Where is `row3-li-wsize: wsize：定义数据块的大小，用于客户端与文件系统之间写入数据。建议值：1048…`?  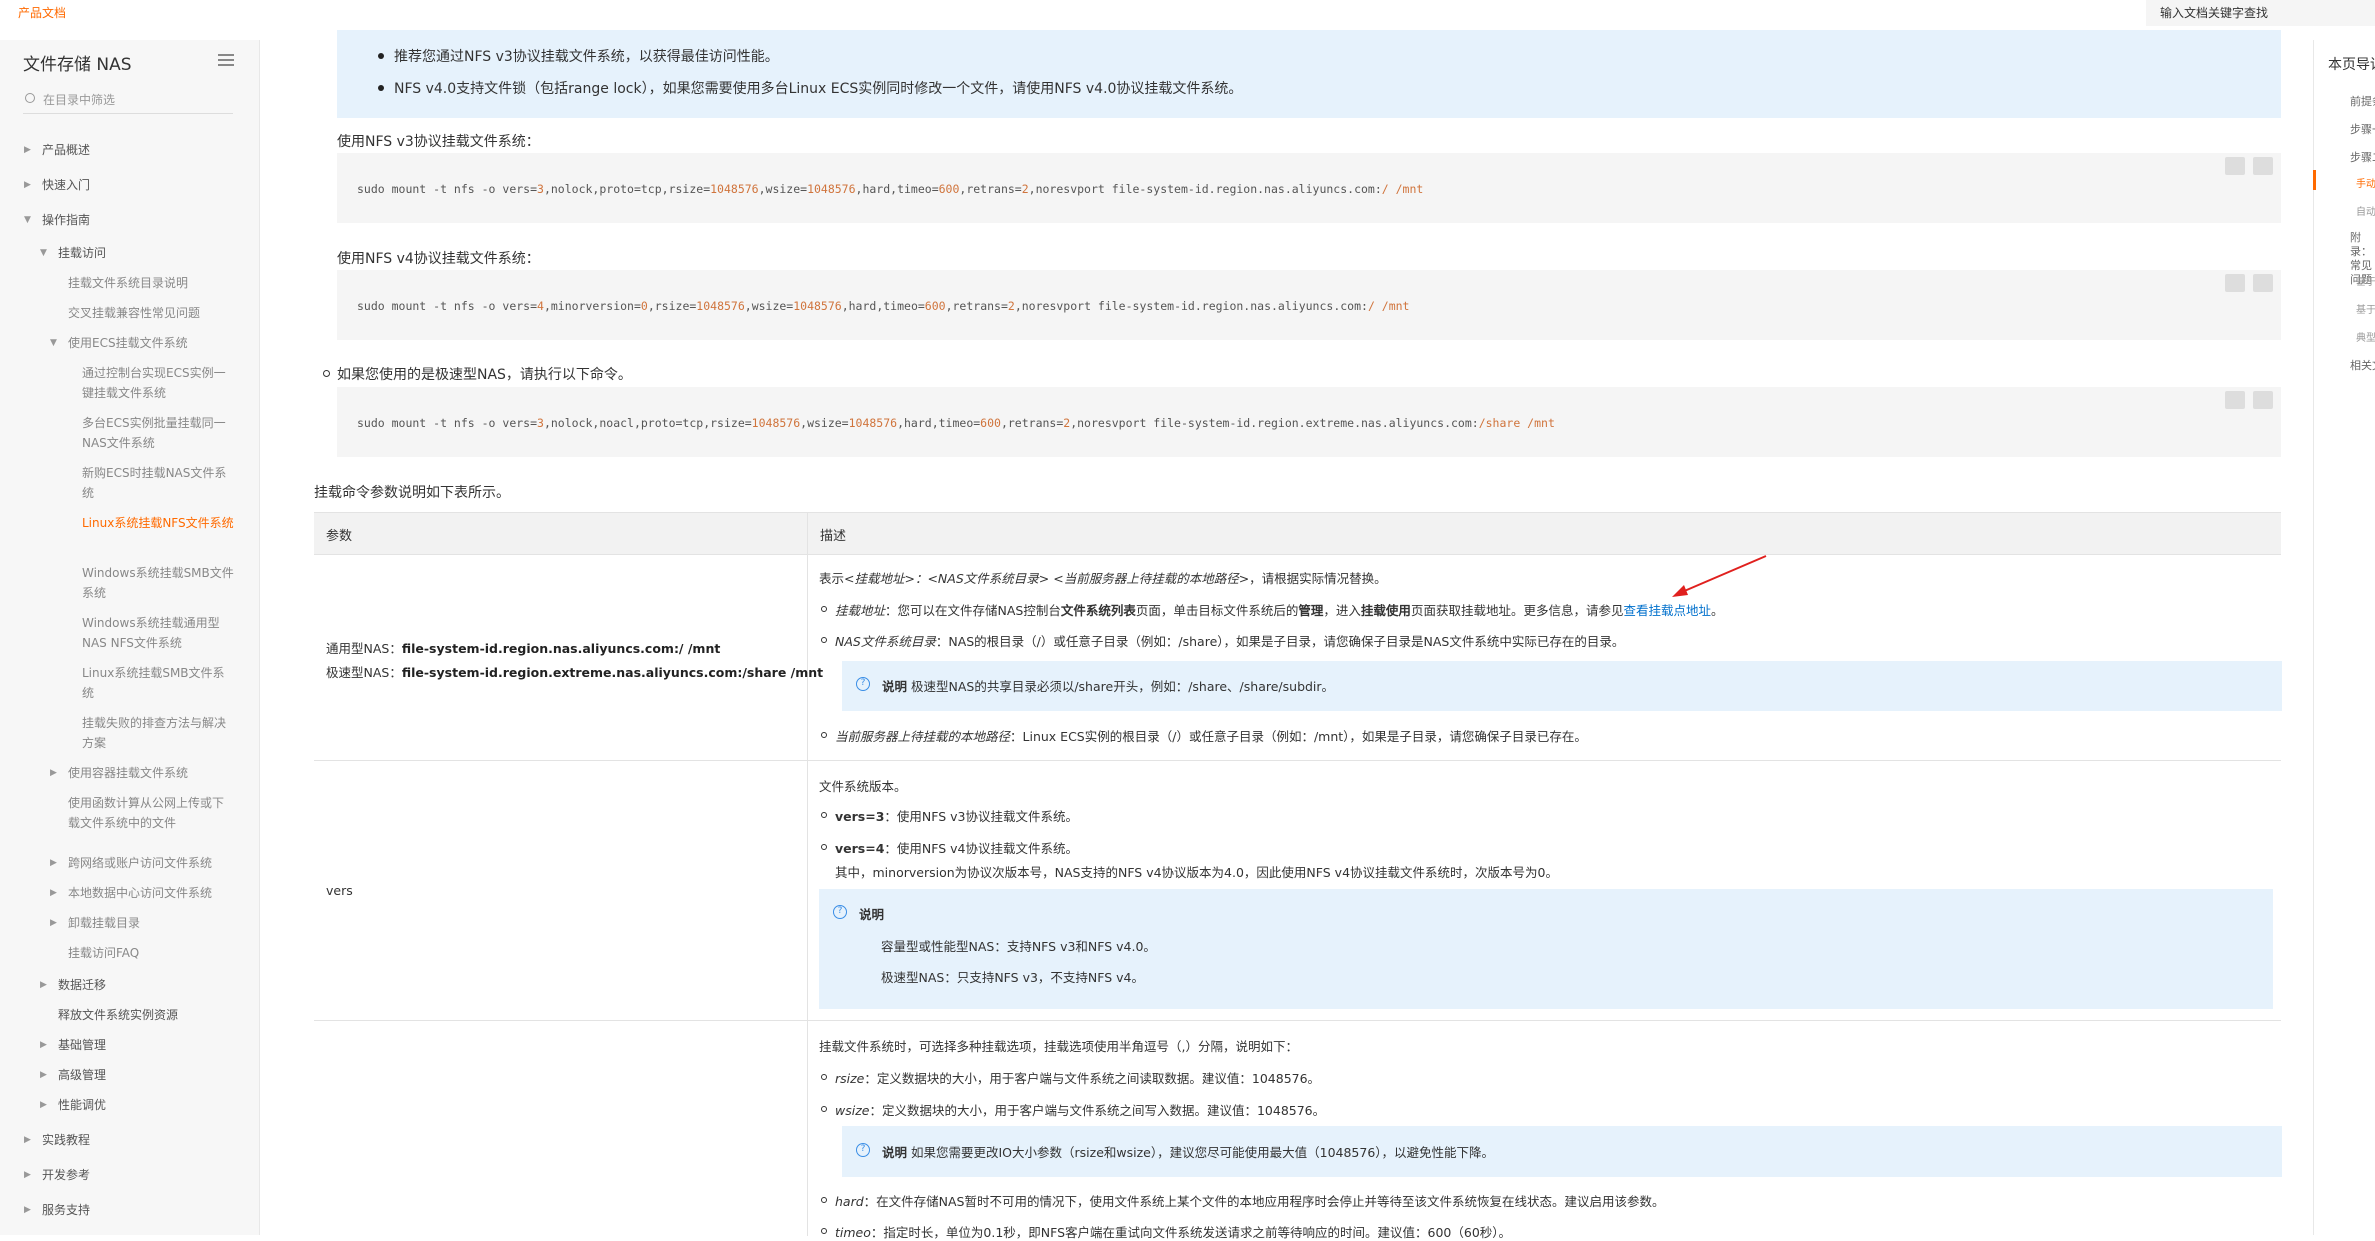
row3-li-wsize: wsize：定义数据块的大小，用于客户端与文件系统之间写入数据。建议值：1048… is located at coordinates (1072, 1109).